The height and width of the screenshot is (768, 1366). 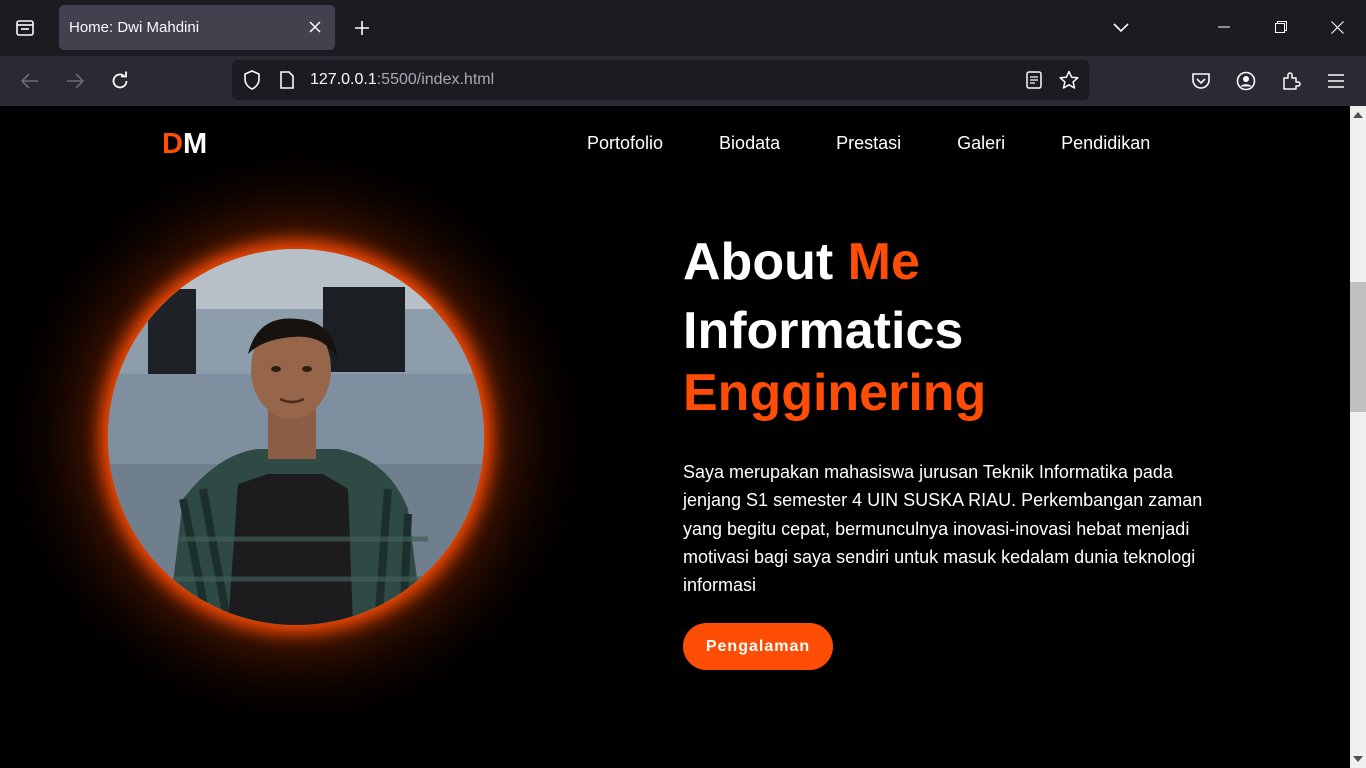 I want to click on nav-link-pendidikan: Pendidikan, so click(x=1105, y=143).